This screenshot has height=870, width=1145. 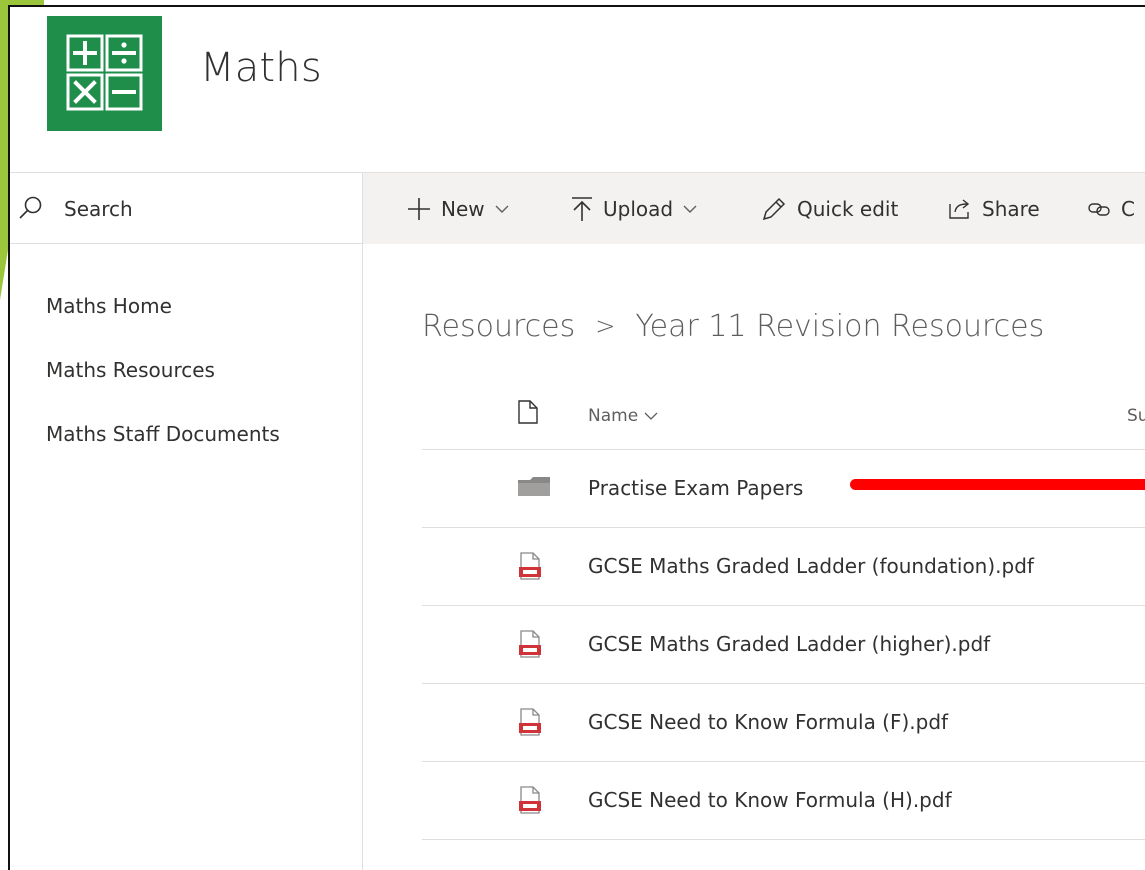 I want to click on upload-label: Upload, so click(x=638, y=209).